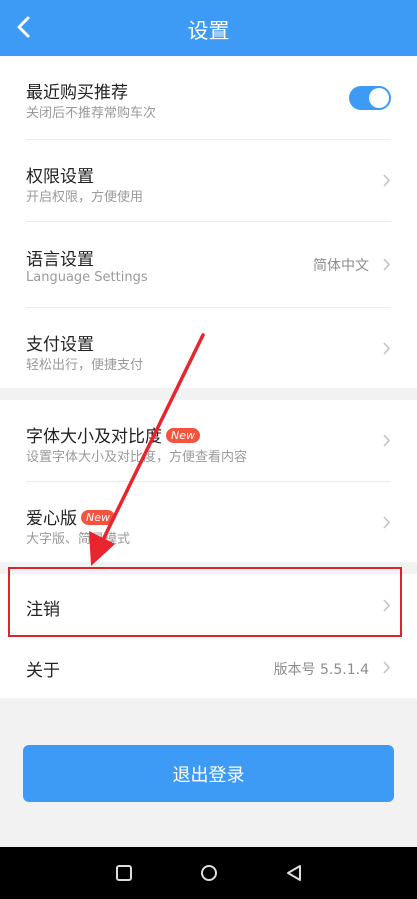 The width and height of the screenshot is (417, 899). I want to click on recent-purchase-title: 最近购买推荐, so click(77, 93).